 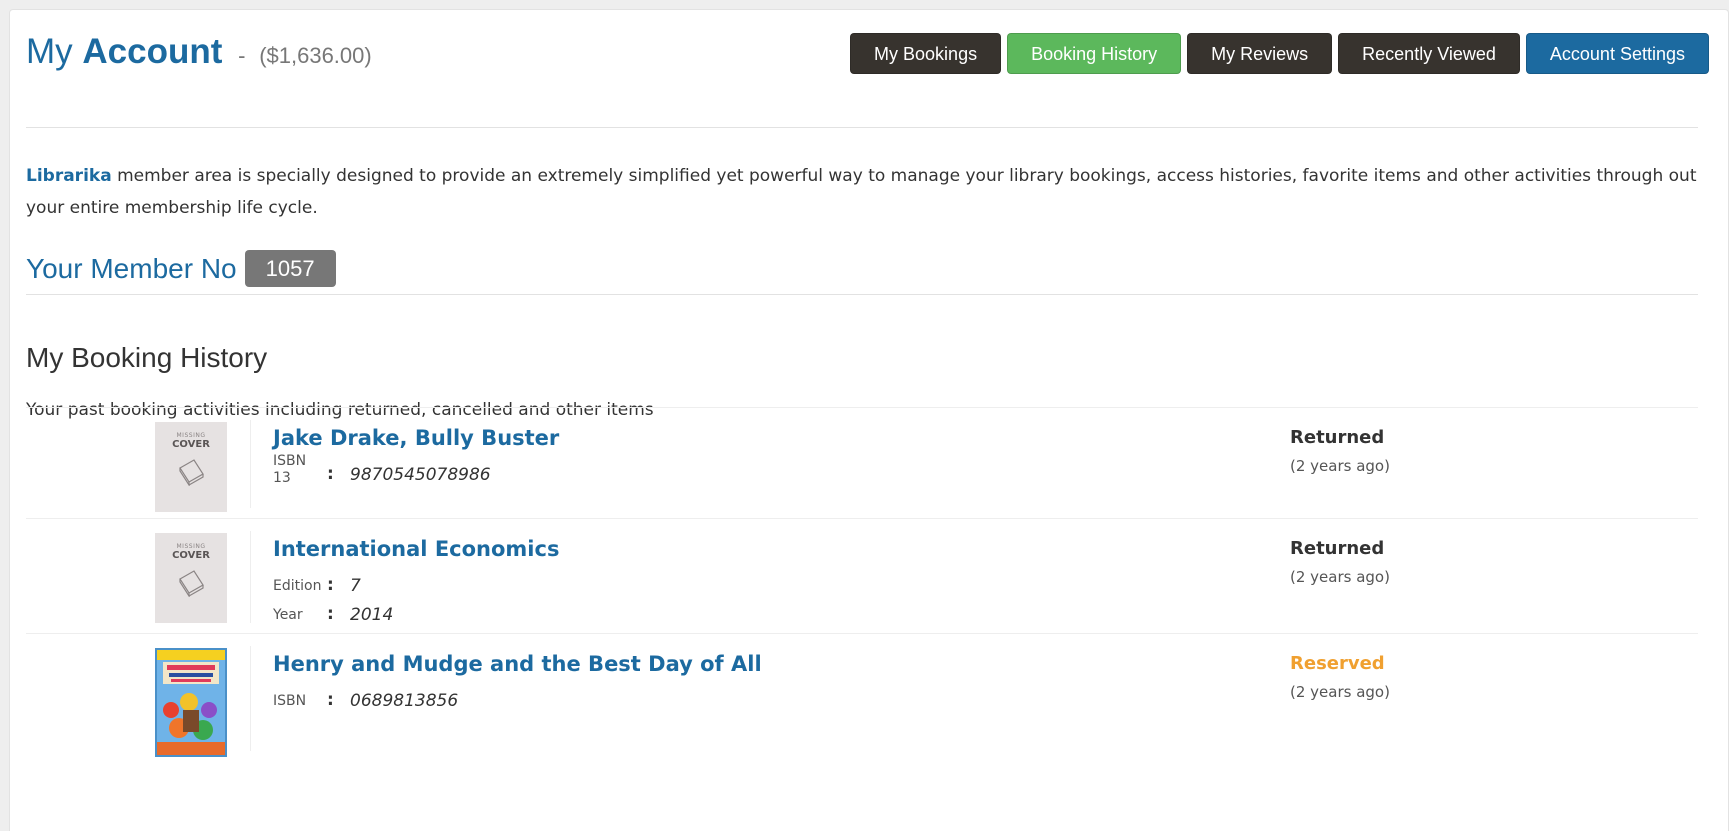 I want to click on cover-illustration, so click(x=191, y=702).